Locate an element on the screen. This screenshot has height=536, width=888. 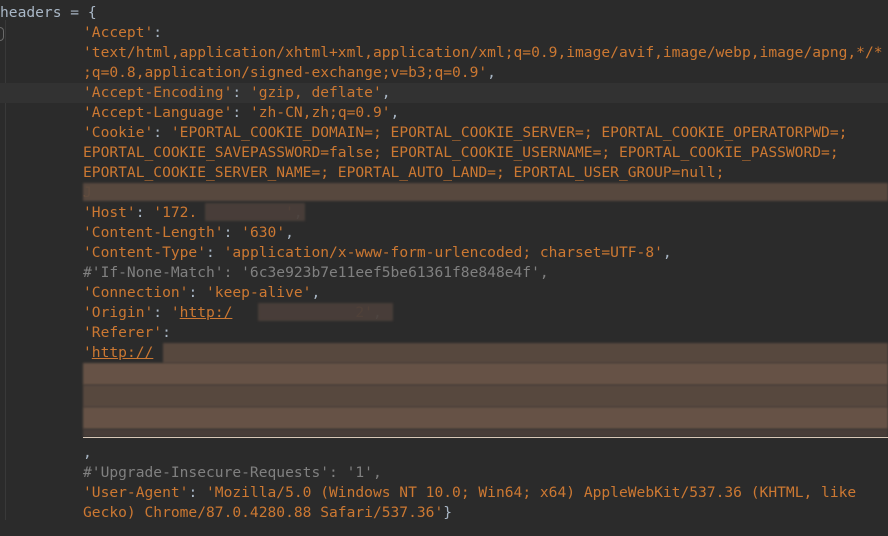
fold-marker-icon is located at coordinates (2, 34).